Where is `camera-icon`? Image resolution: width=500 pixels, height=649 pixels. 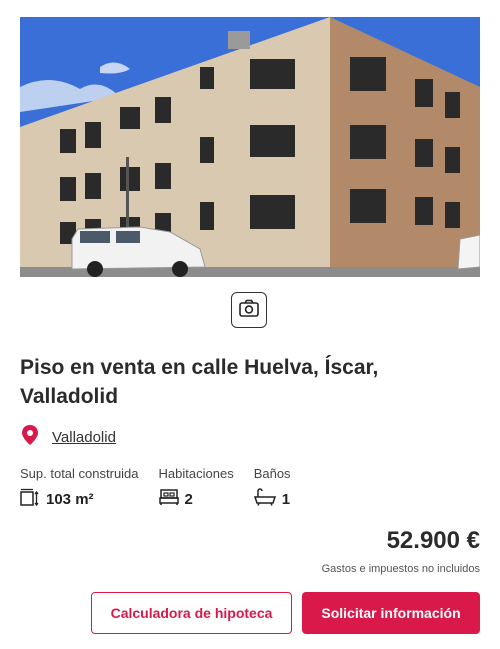
camera-icon is located at coordinates (249, 310).